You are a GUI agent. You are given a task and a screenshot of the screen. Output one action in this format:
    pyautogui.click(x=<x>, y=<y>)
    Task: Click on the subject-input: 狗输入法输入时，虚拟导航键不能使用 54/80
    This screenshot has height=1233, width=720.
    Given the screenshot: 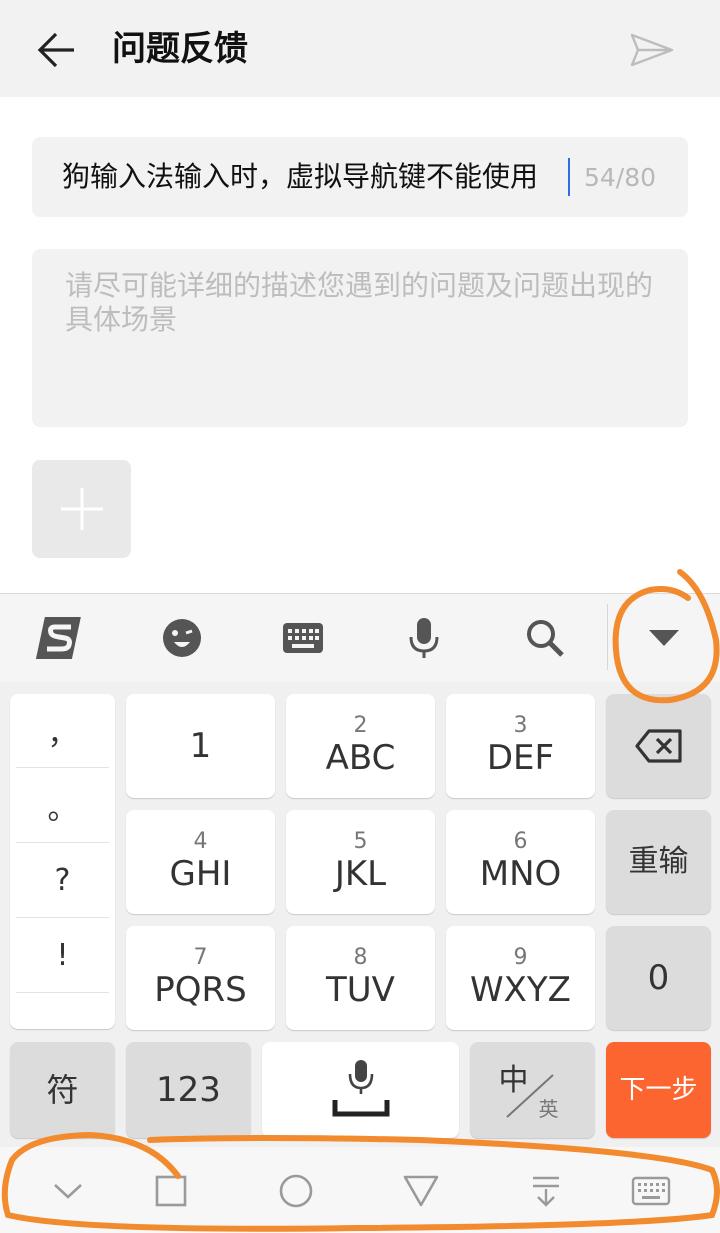 What is the action you would take?
    pyautogui.click(x=360, y=177)
    